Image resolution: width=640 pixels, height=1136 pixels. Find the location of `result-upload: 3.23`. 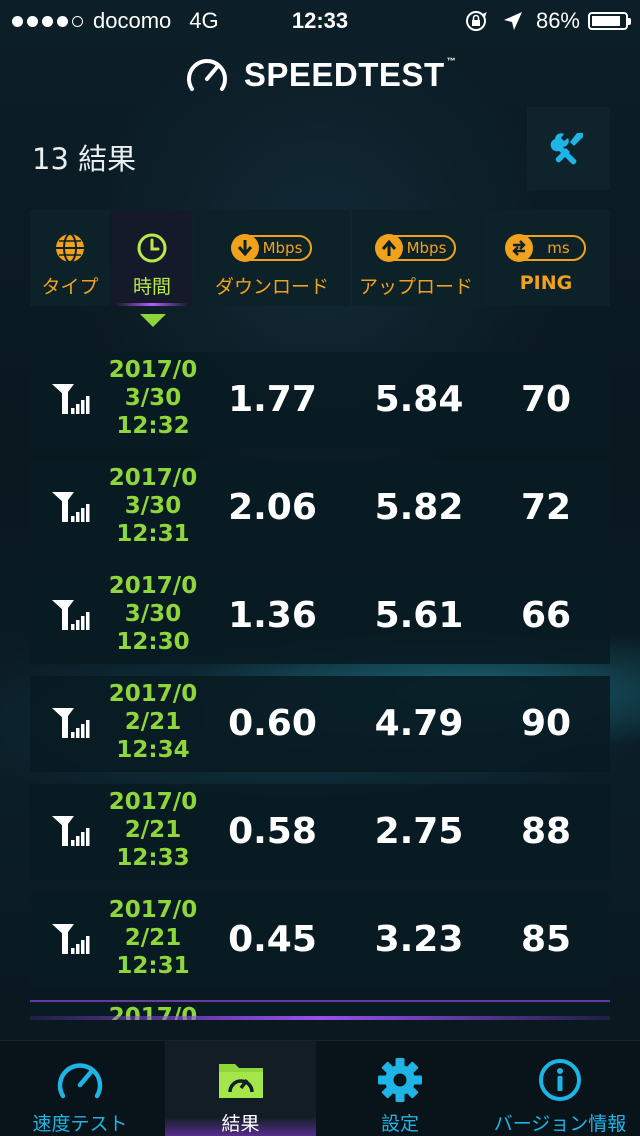

result-upload: 3.23 is located at coordinates (419, 939).